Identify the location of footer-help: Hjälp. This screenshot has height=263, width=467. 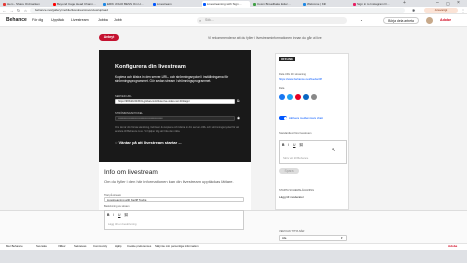
(118, 246).